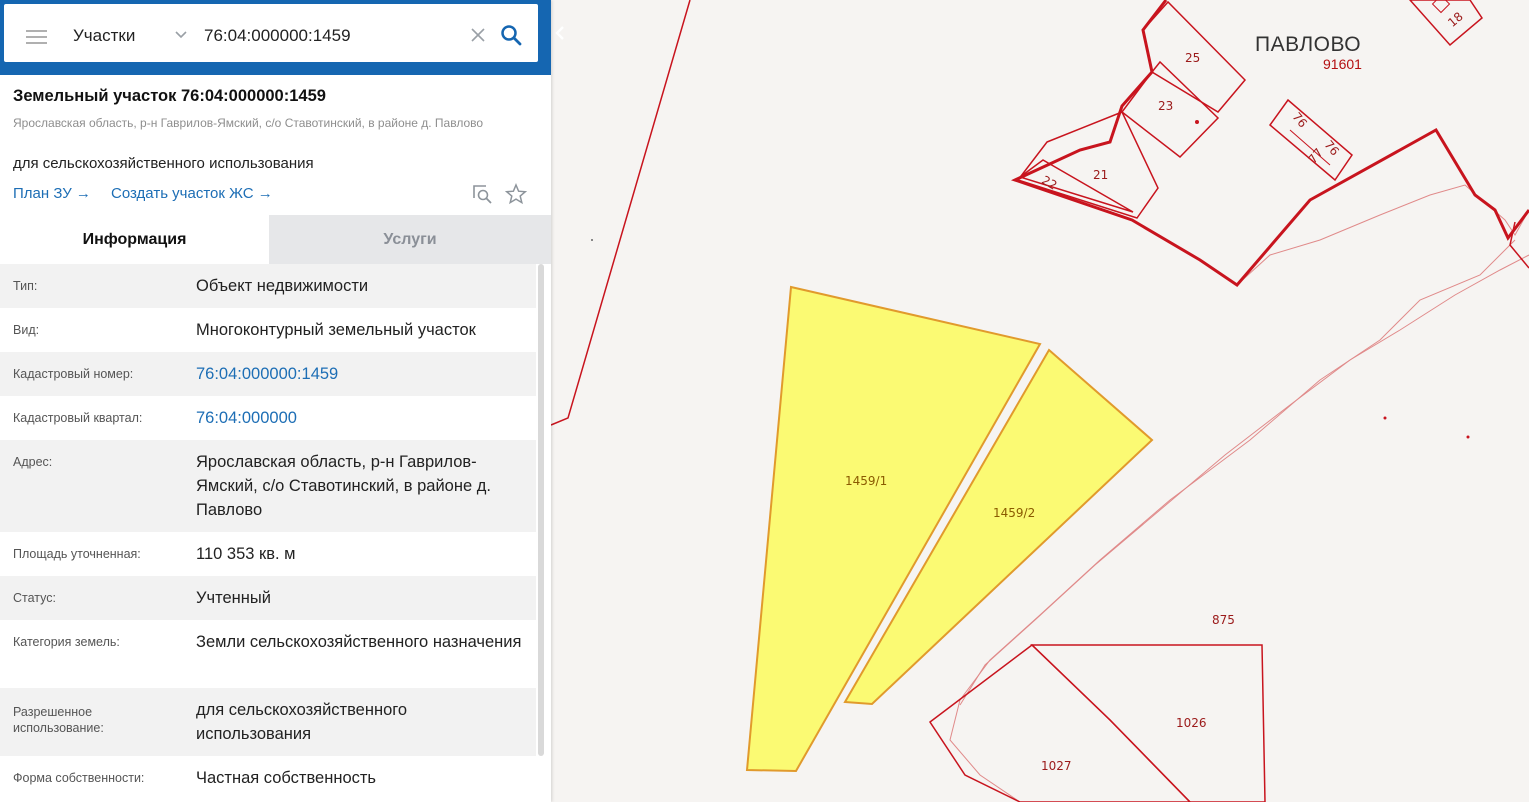 Image resolution: width=1529 pixels, height=802 pixels. I want to click on object-title: Земельный участок 76:04:000000:1459, so click(169, 96).